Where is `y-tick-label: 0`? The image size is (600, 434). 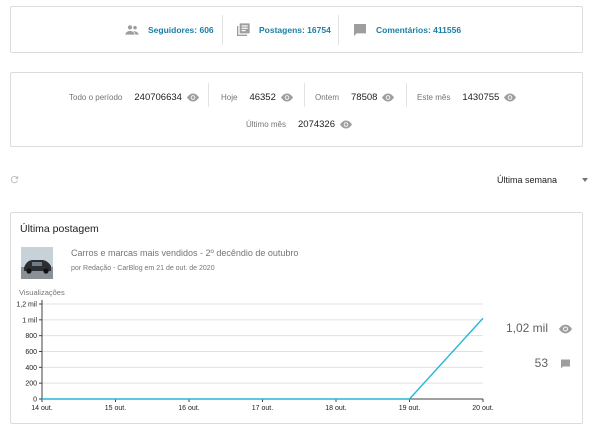 y-tick-label: 0 is located at coordinates (35, 400).